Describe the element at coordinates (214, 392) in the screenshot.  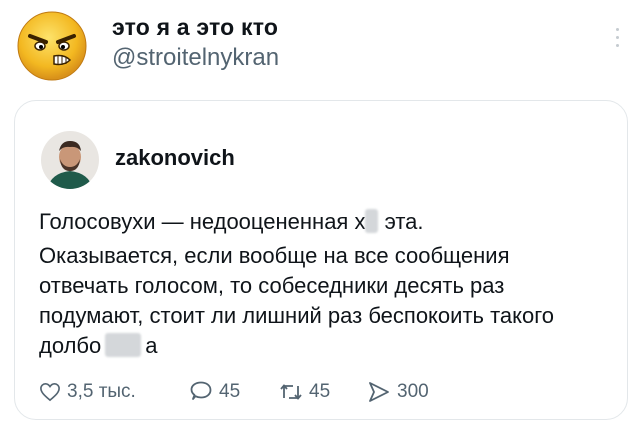
I see `reply-button: 45` at that location.